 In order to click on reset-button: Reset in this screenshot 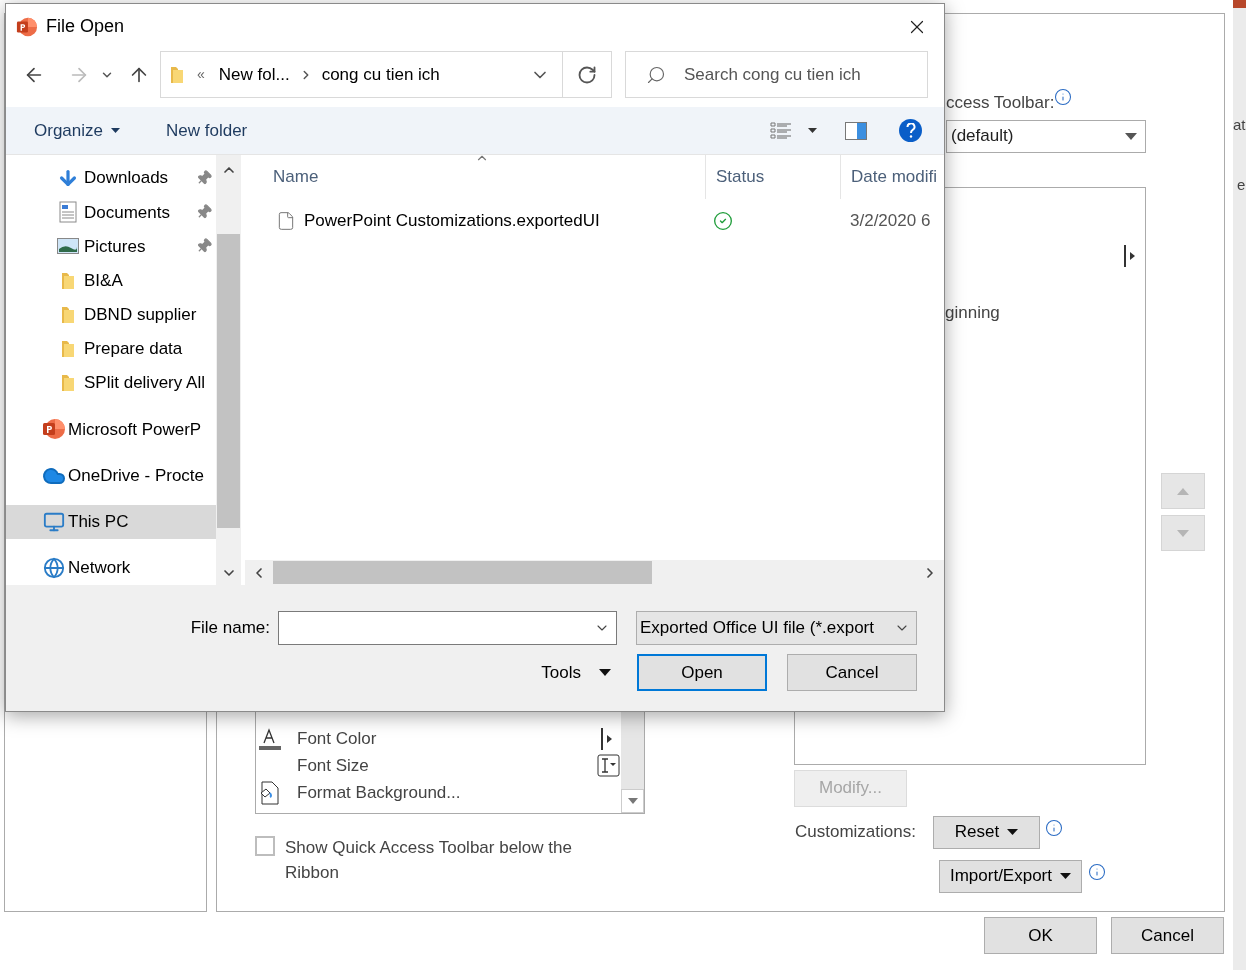, I will do `click(986, 832)`.